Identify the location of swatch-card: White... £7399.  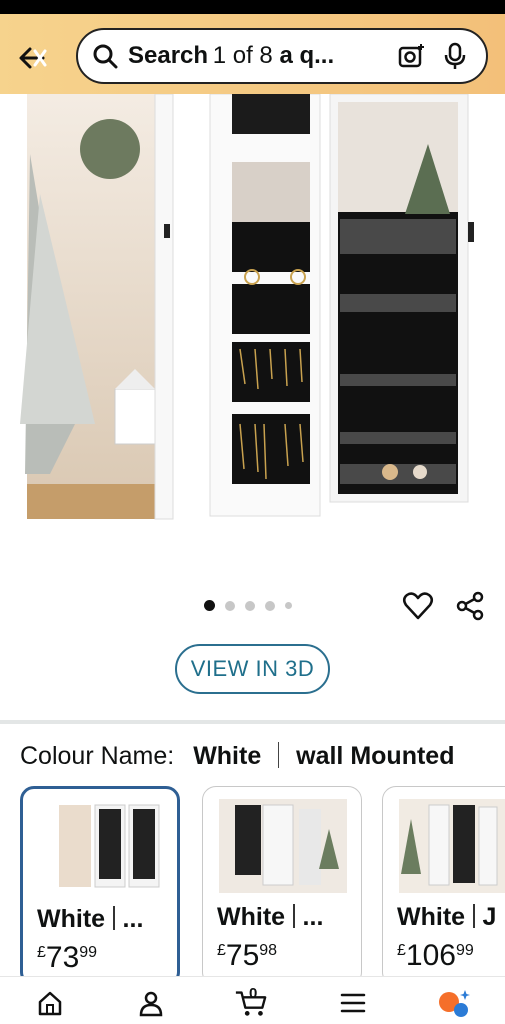
(100, 881).